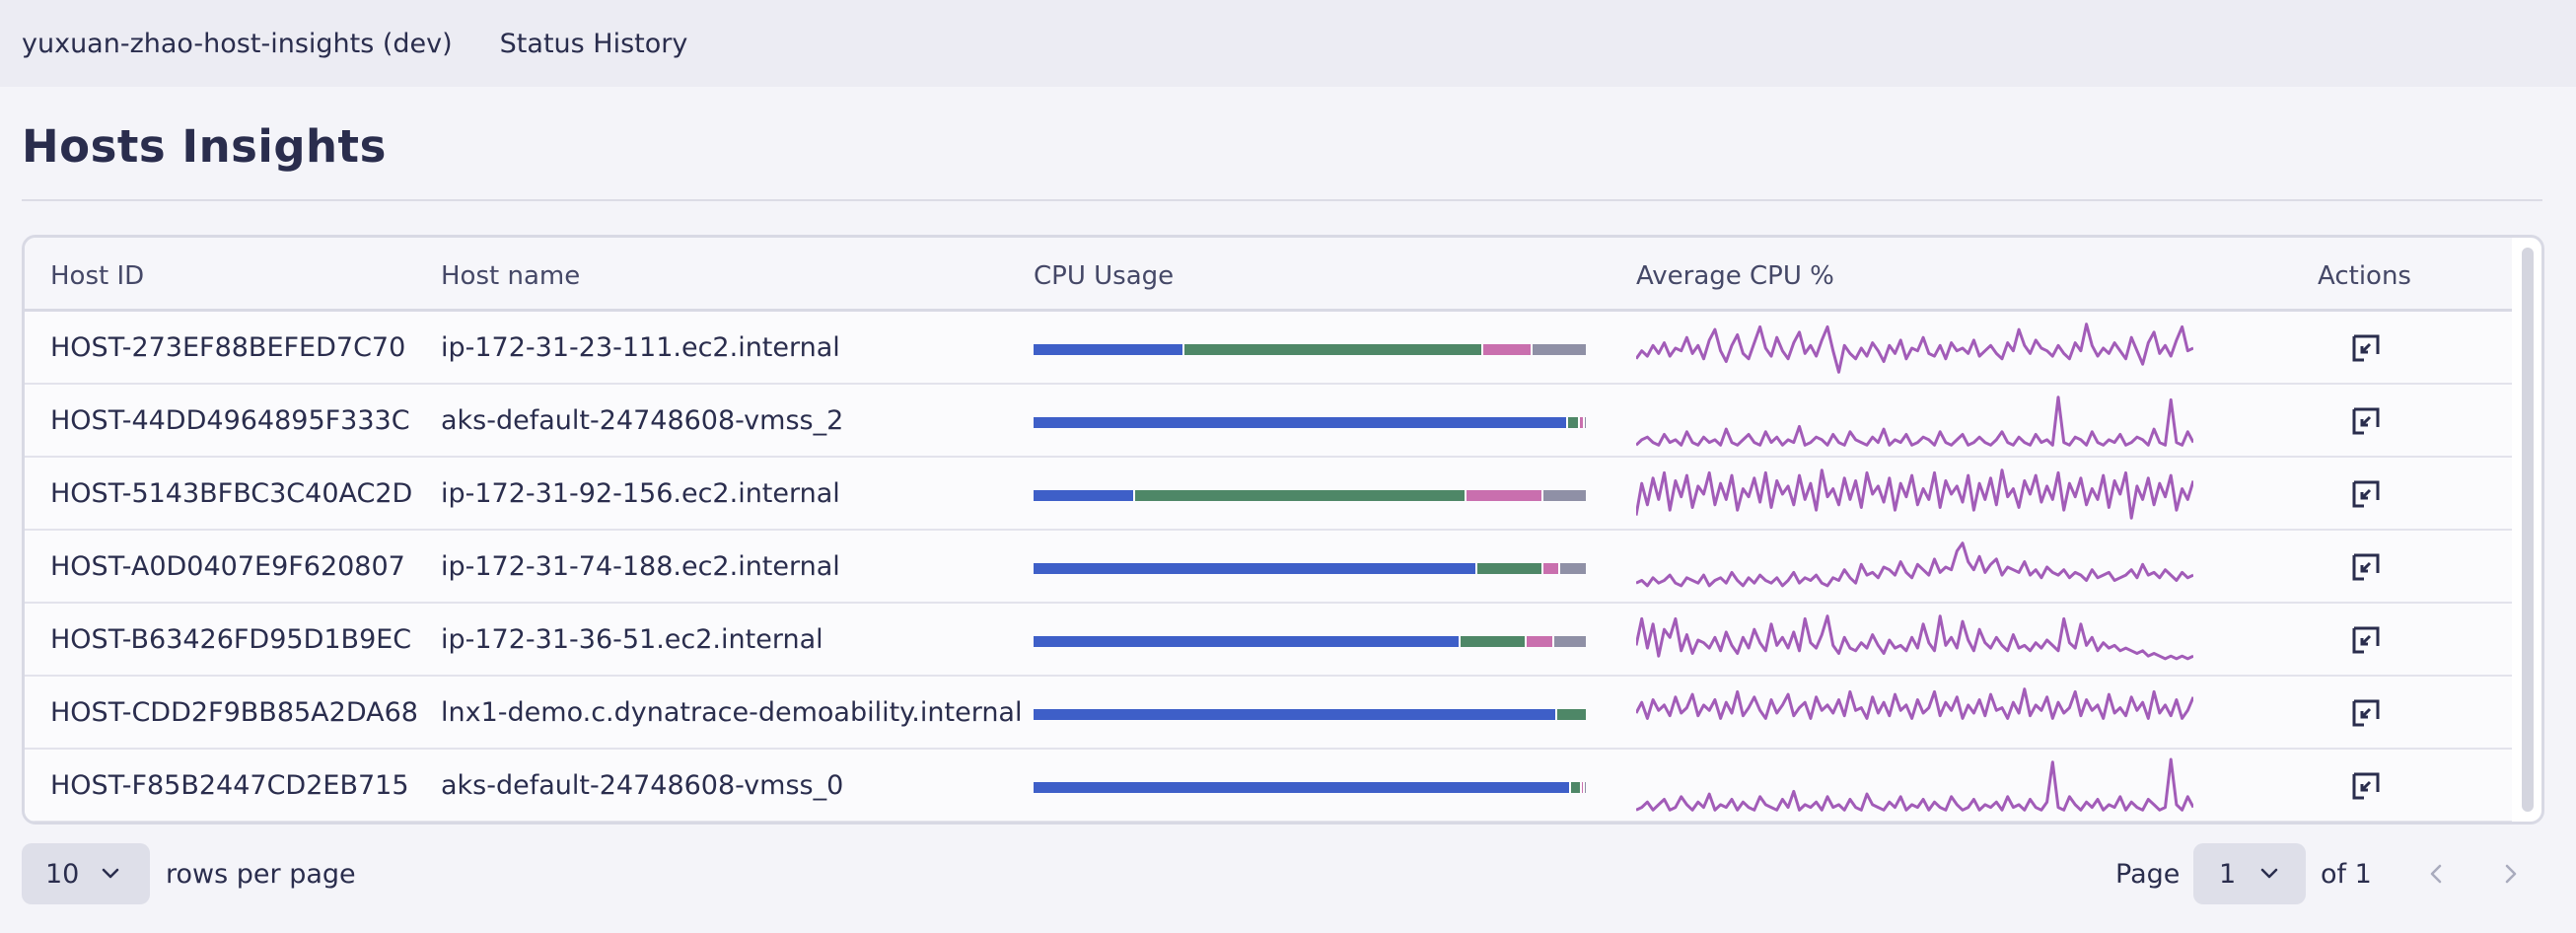 The width and height of the screenshot is (2576, 933). What do you see at coordinates (2269, 874) in the screenshot?
I see `chevron-down-icon` at bounding box center [2269, 874].